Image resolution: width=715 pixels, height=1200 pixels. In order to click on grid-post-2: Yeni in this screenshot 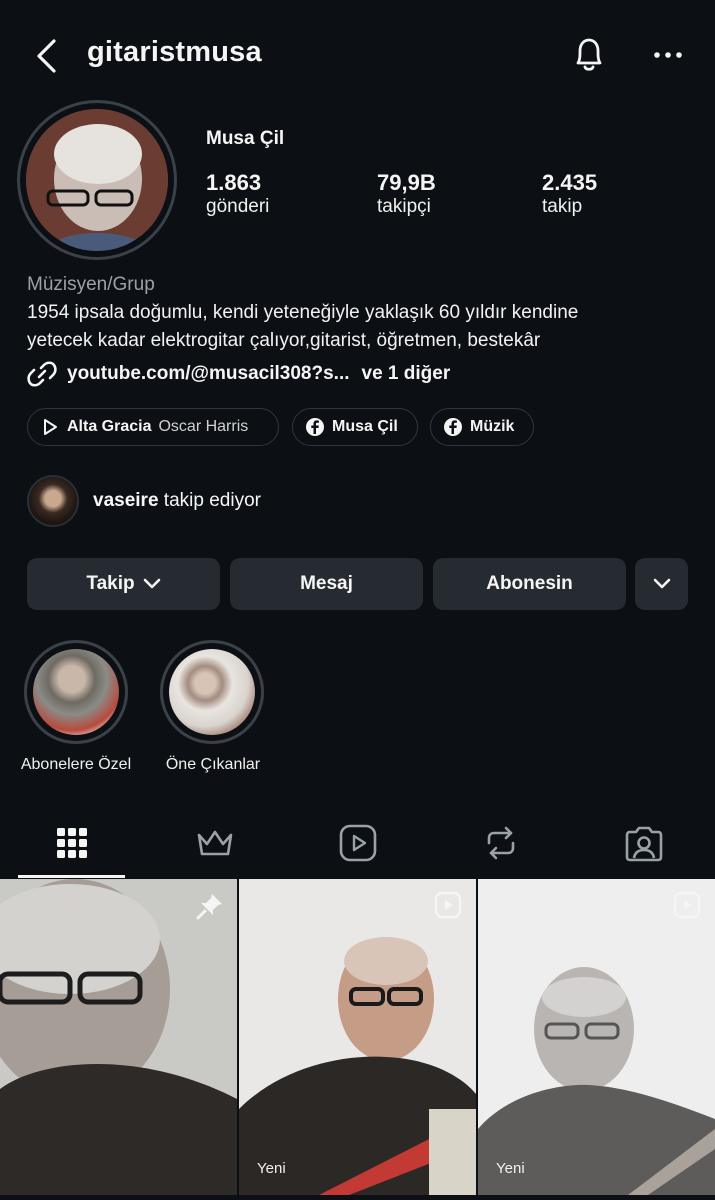, I will do `click(357, 1037)`.